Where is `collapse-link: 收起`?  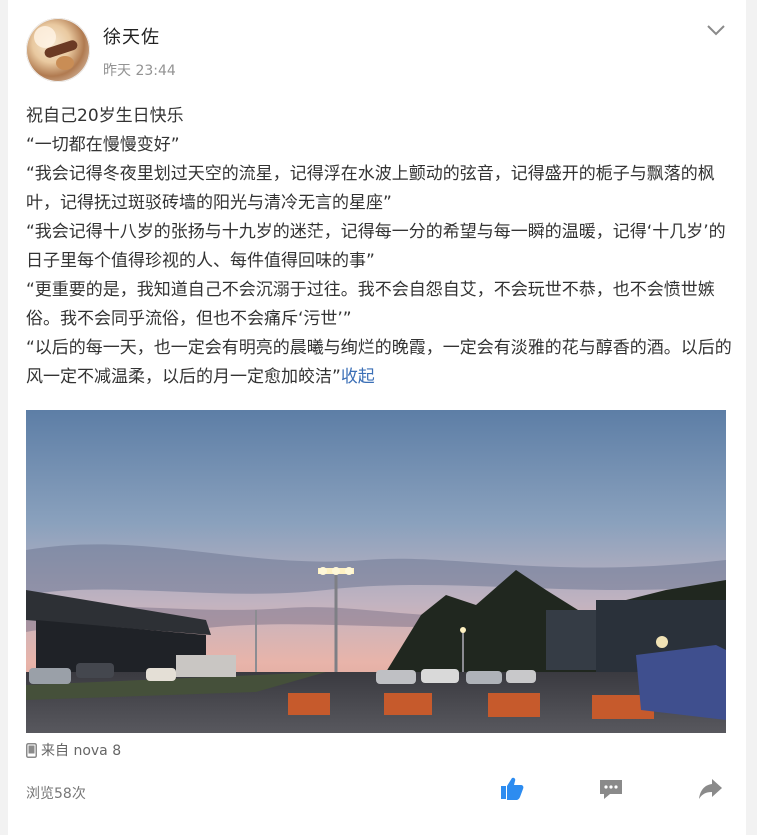 collapse-link: 收起 is located at coordinates (358, 377).